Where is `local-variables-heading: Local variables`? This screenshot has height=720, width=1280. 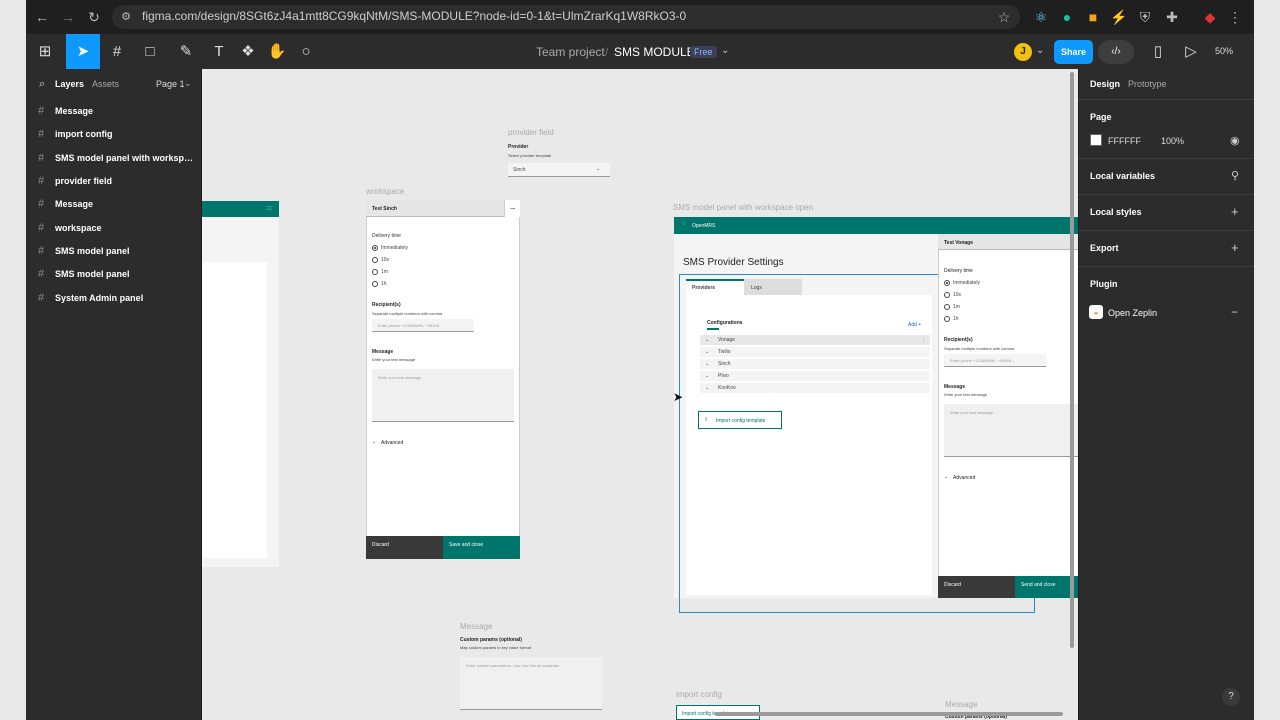
local-variables-heading: Local variables is located at coordinates (1122, 176).